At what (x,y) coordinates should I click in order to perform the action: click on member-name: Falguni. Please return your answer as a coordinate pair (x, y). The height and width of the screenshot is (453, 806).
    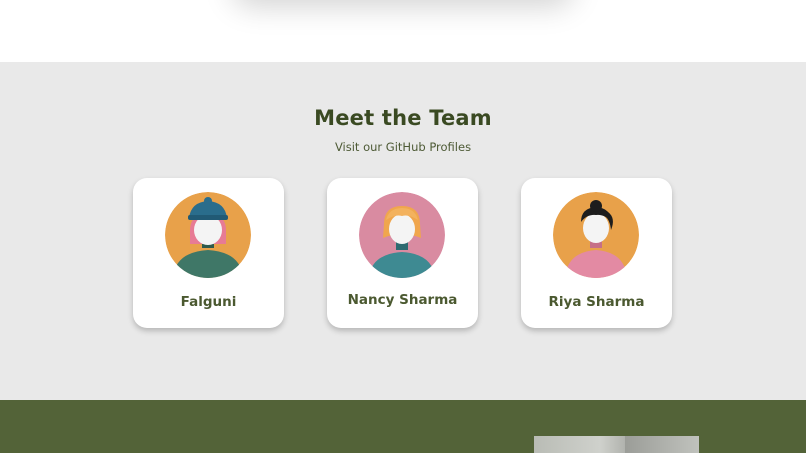
    Looking at the image, I should click on (208, 302).